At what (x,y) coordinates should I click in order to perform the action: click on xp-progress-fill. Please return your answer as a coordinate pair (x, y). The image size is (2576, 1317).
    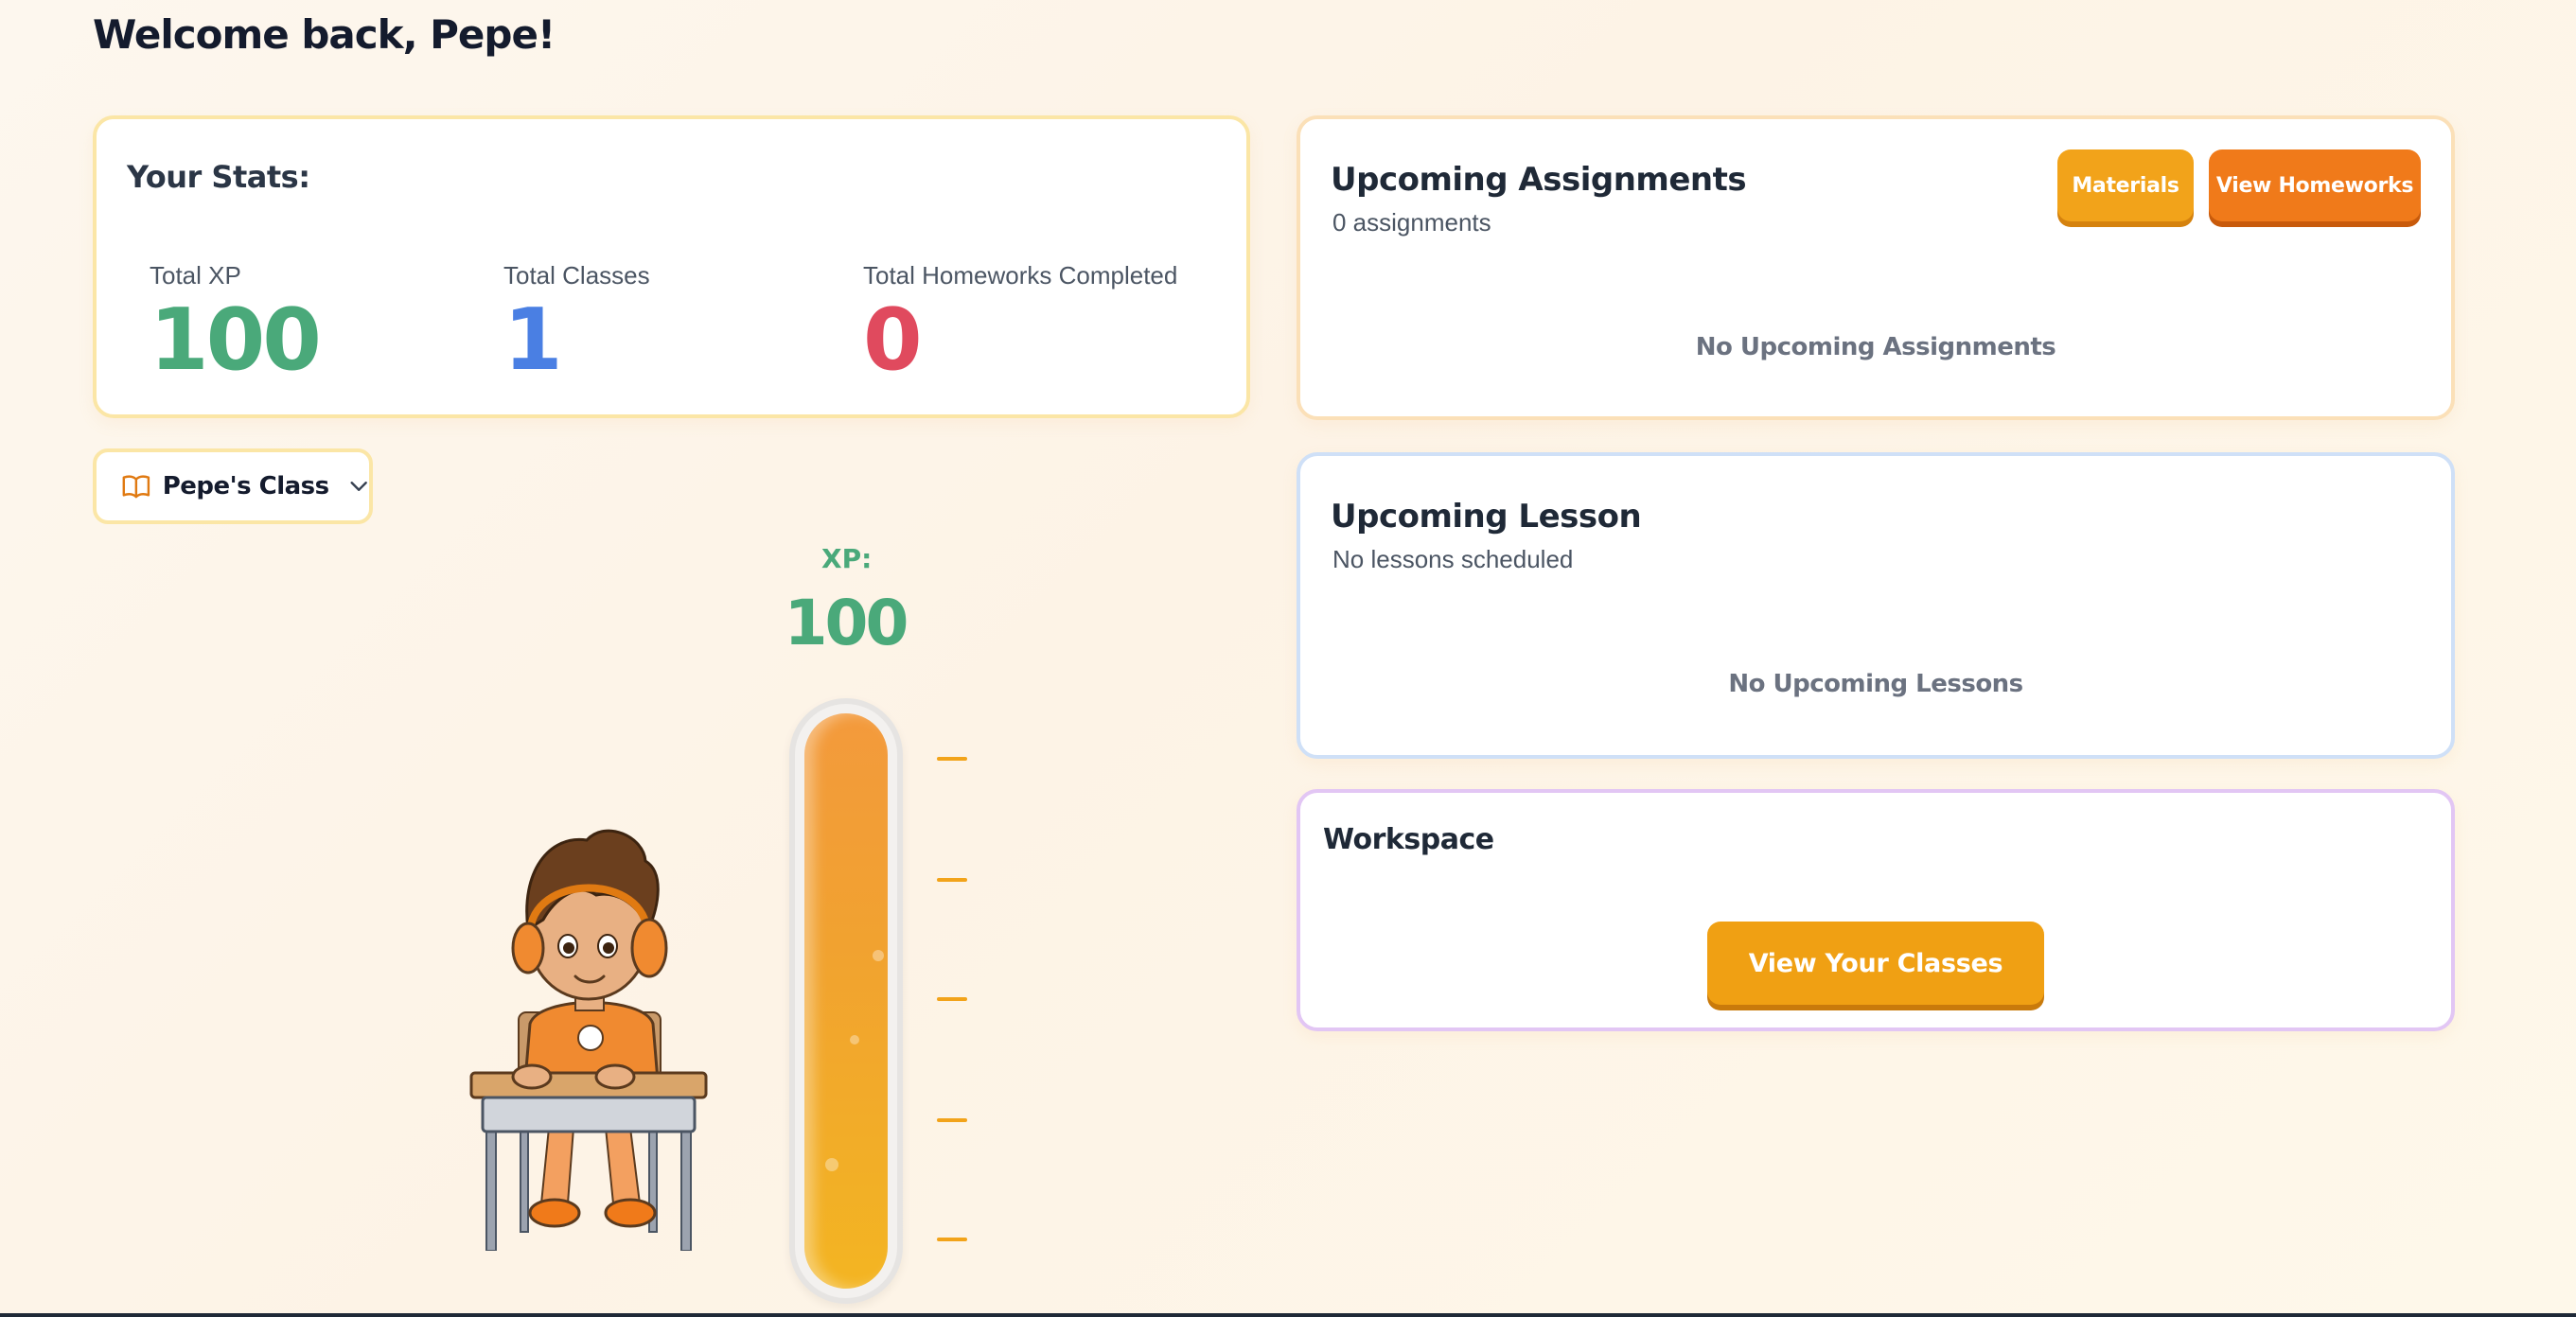
    Looking at the image, I should click on (846, 1001).